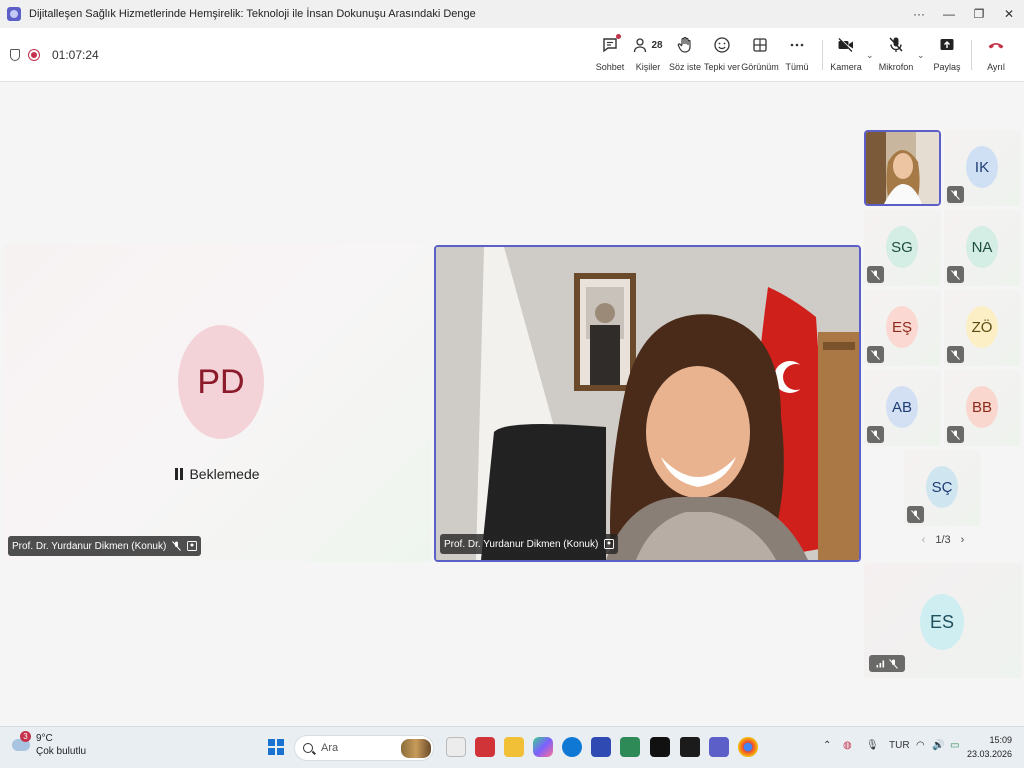 The height and width of the screenshot is (768, 1024). Describe the element at coordinates (521, 544) in the screenshot. I see `participant-name: Prof. Dr. Yurdanur Dikmen (Konuk)` at that location.